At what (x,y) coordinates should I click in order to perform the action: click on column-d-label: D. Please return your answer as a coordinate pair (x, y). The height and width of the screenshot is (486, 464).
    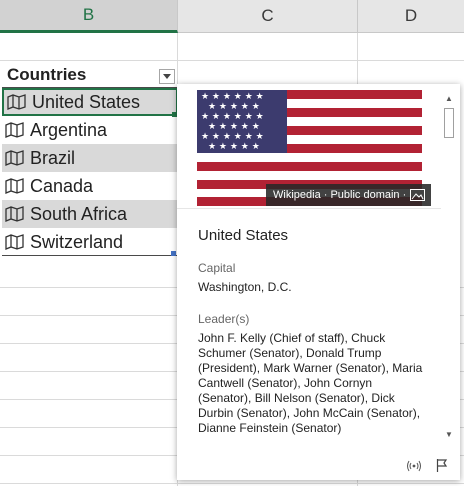
    Looking at the image, I should click on (411, 15).